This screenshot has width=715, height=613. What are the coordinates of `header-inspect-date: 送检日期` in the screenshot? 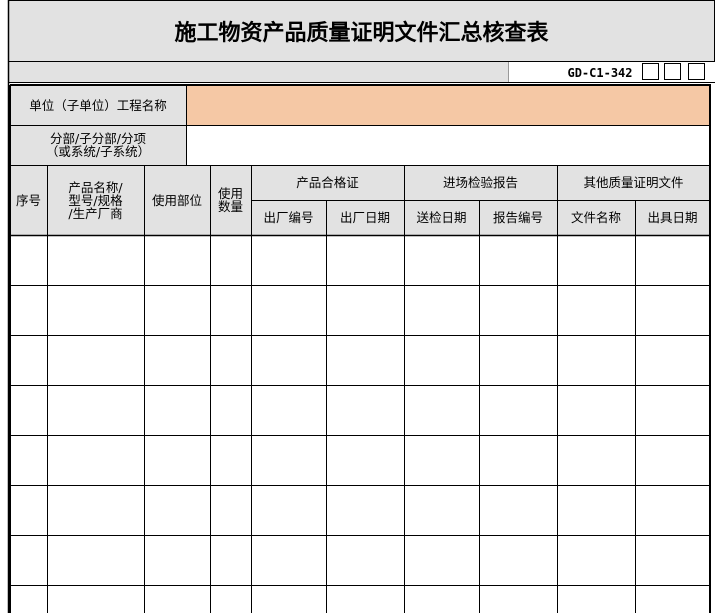 It's located at (441, 217).